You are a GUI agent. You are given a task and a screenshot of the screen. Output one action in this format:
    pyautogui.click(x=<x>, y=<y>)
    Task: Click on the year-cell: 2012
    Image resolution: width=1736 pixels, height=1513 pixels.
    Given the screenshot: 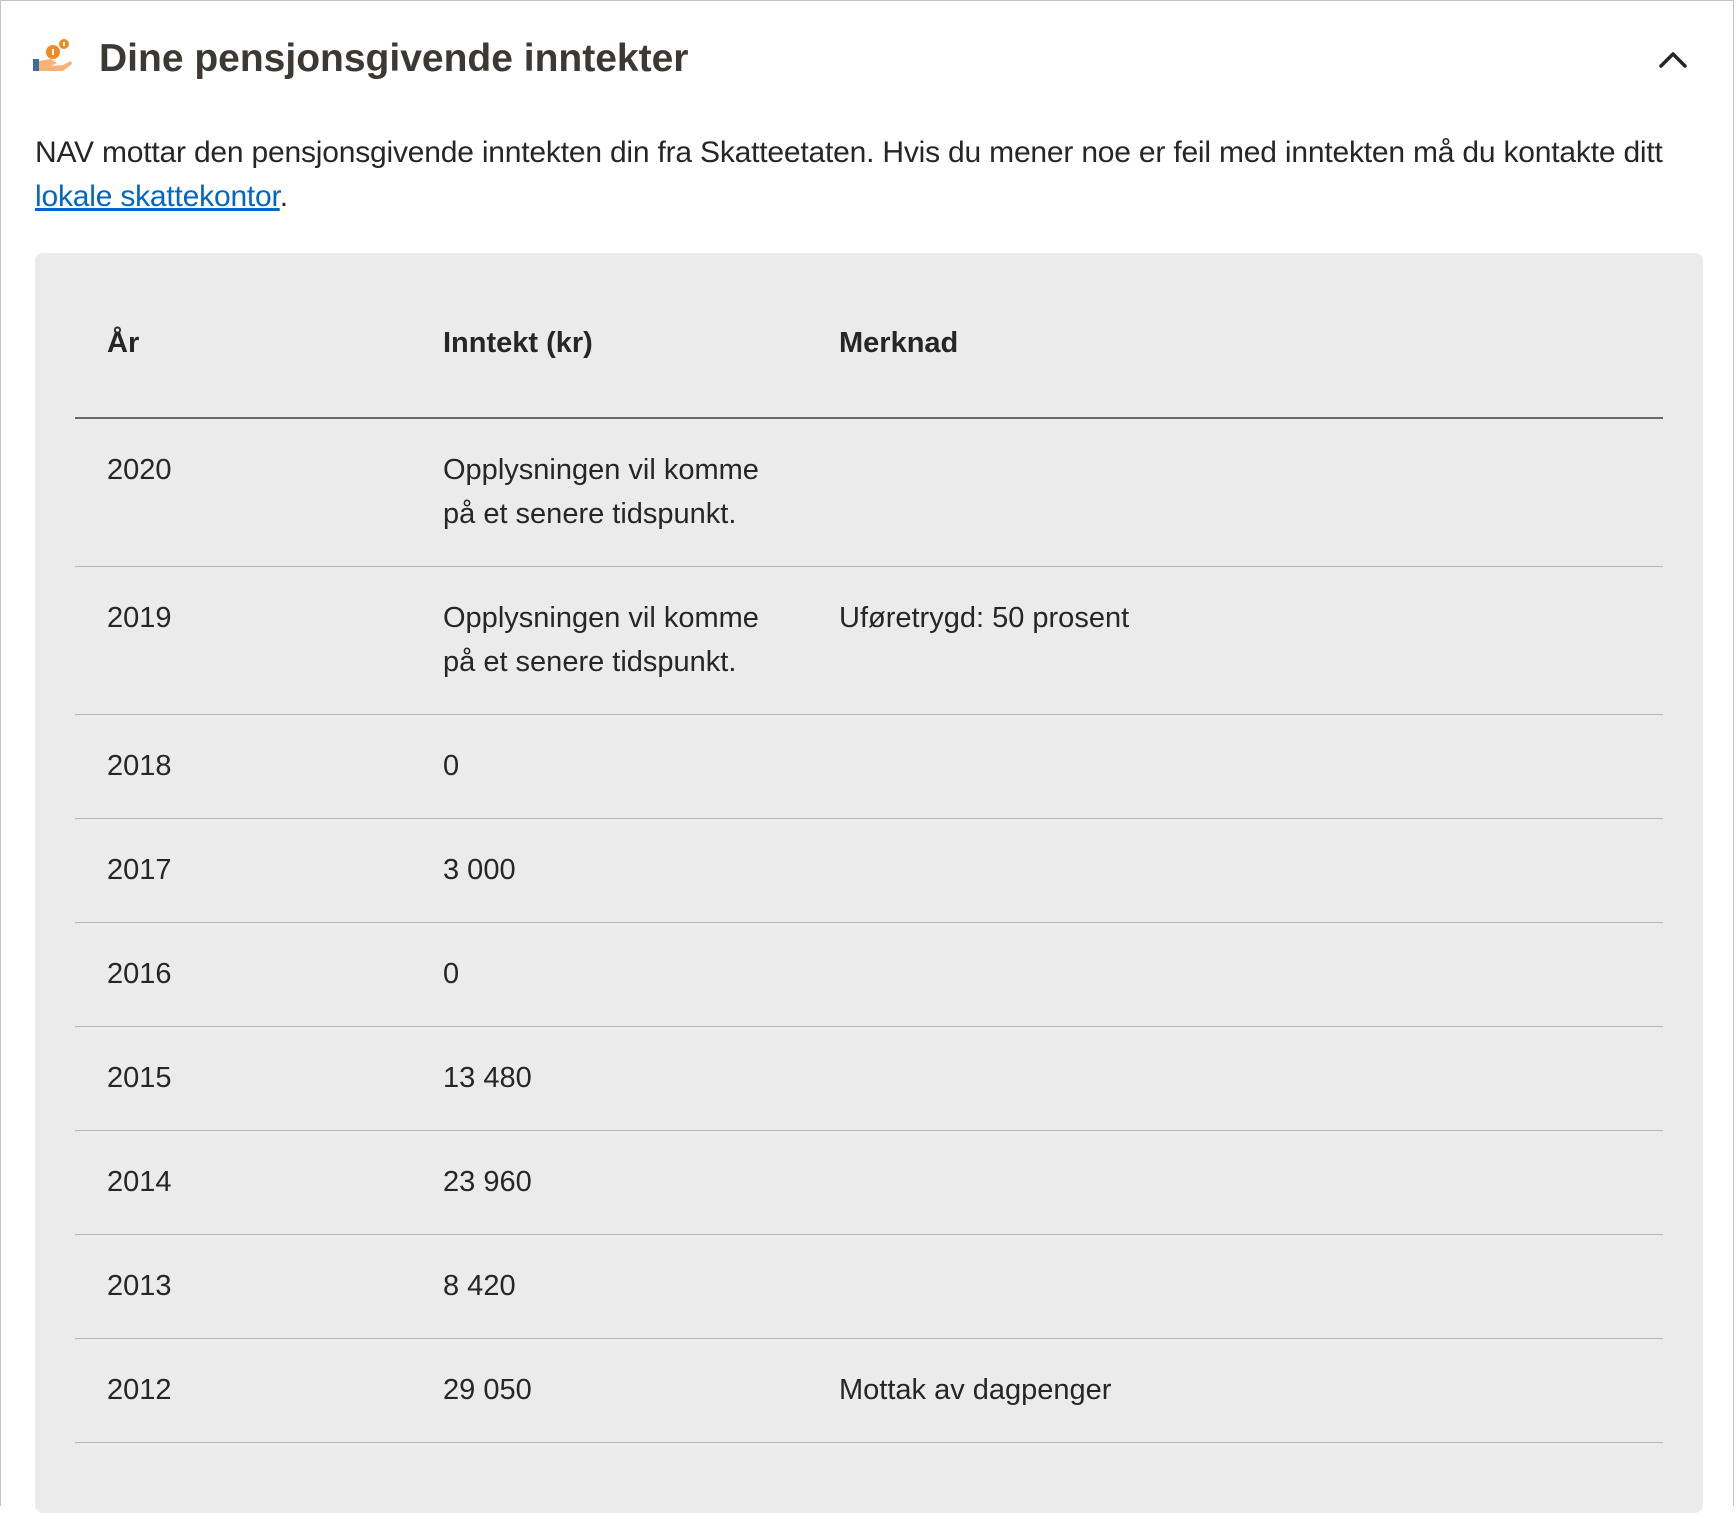 What is the action you would take?
    pyautogui.click(x=243, y=1390)
    